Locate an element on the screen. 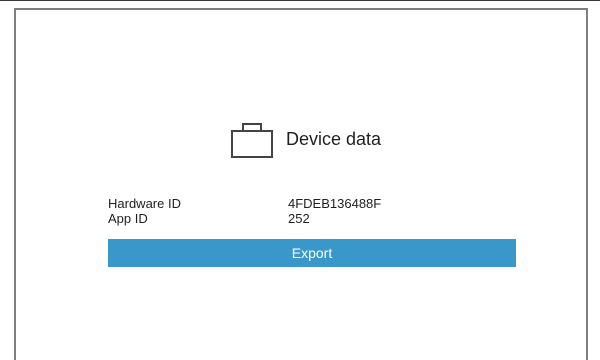 The height and width of the screenshot is (360, 600). panel-heading: Device data is located at coordinates (305, 139).